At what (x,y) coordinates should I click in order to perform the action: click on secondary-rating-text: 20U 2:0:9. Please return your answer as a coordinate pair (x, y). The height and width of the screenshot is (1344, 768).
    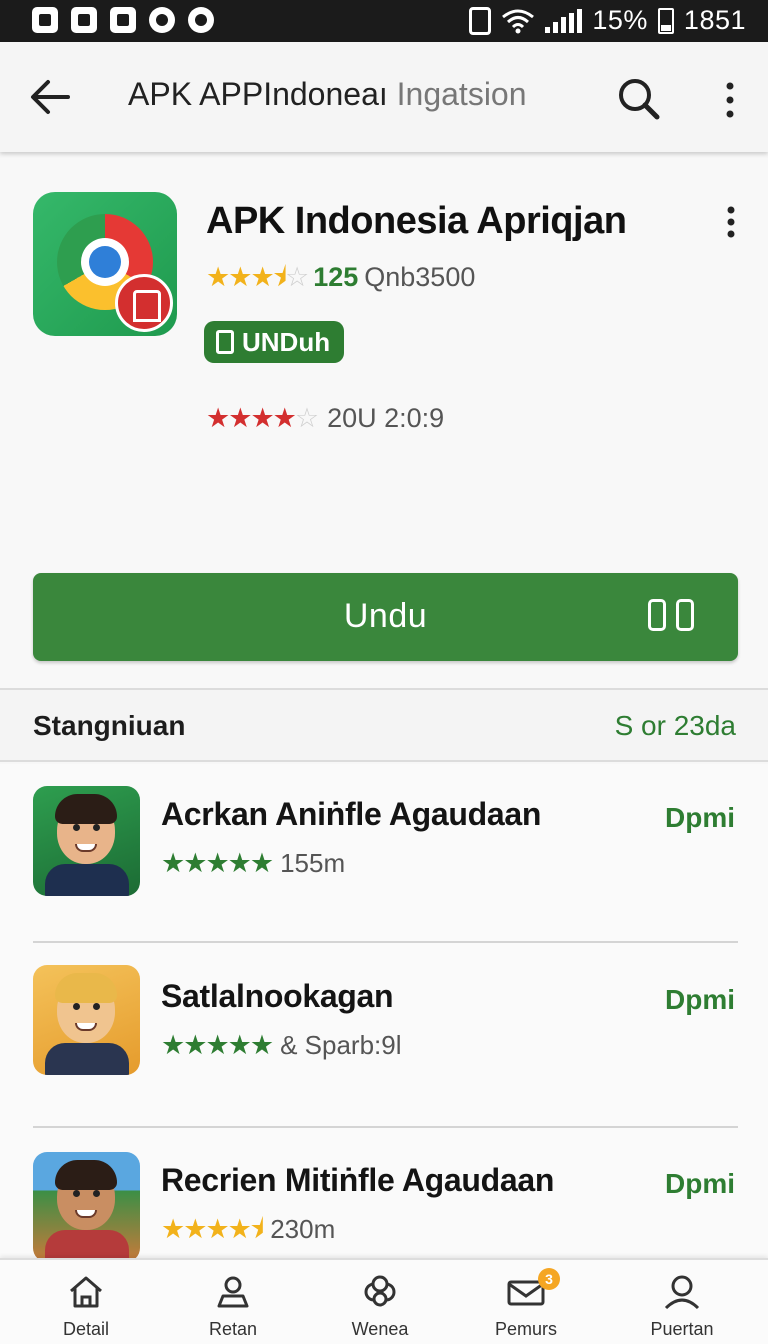
    Looking at the image, I should click on (386, 418).